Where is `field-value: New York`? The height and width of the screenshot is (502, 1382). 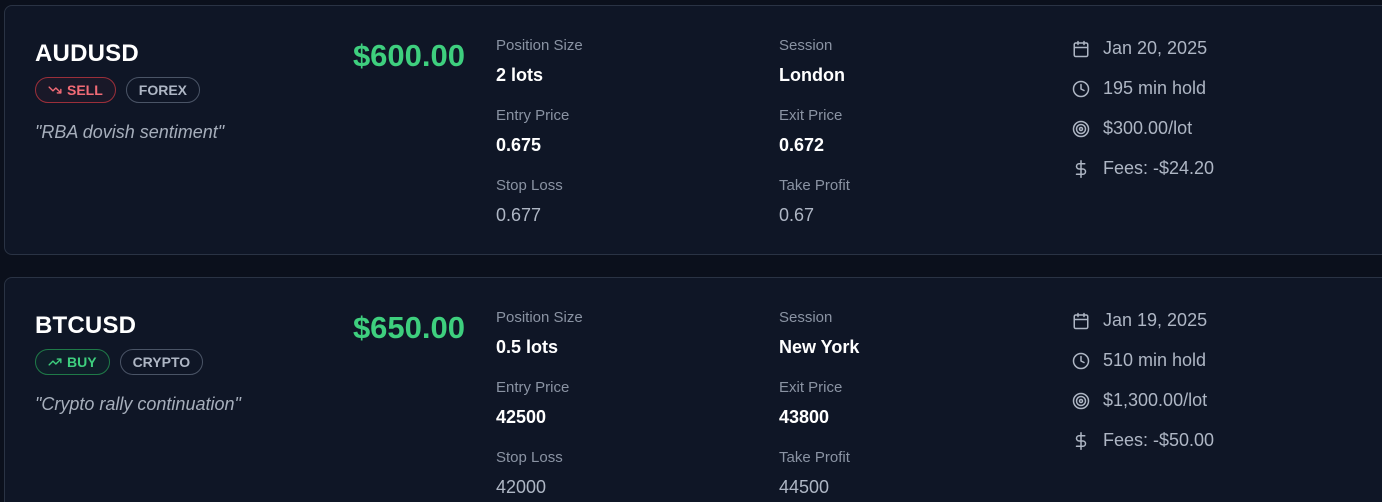 field-value: New York is located at coordinates (819, 347).